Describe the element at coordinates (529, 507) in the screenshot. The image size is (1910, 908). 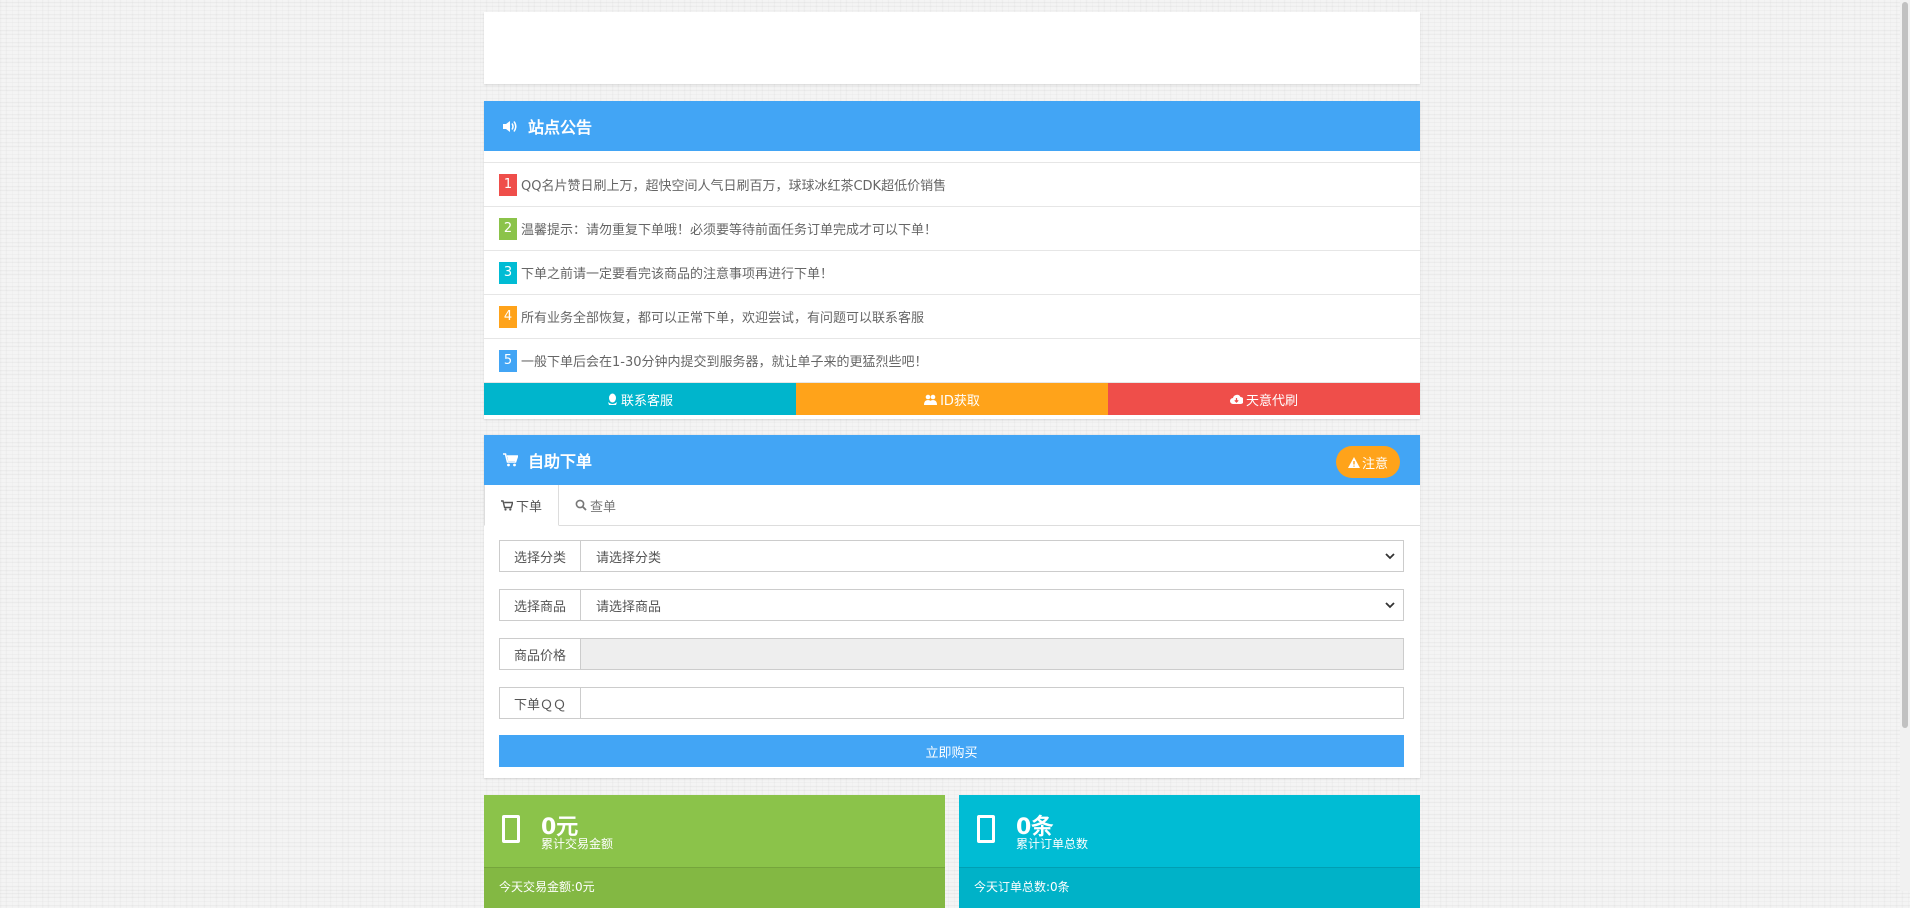
I see `tab-order-label: 下单` at that location.